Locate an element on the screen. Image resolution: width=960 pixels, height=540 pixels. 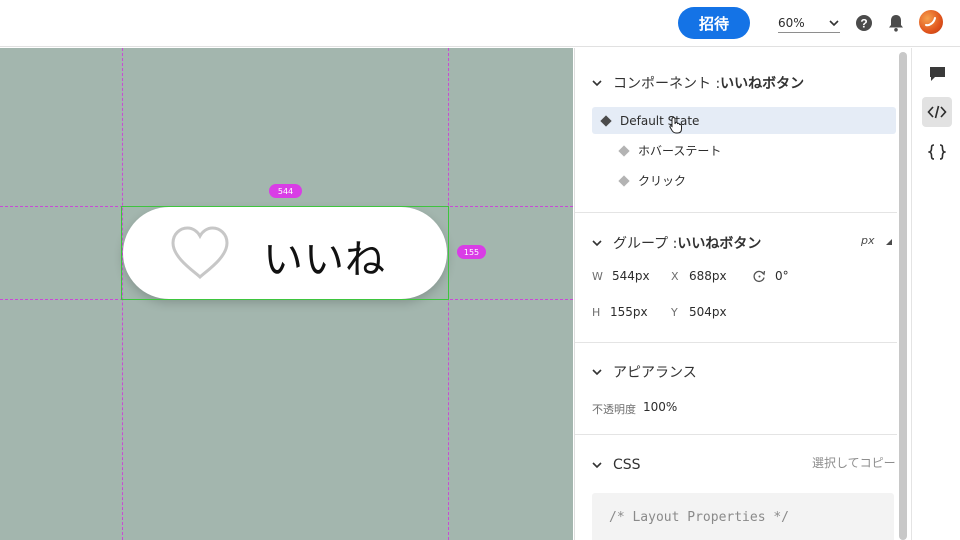
x-label: X is located at coordinates (675, 276).